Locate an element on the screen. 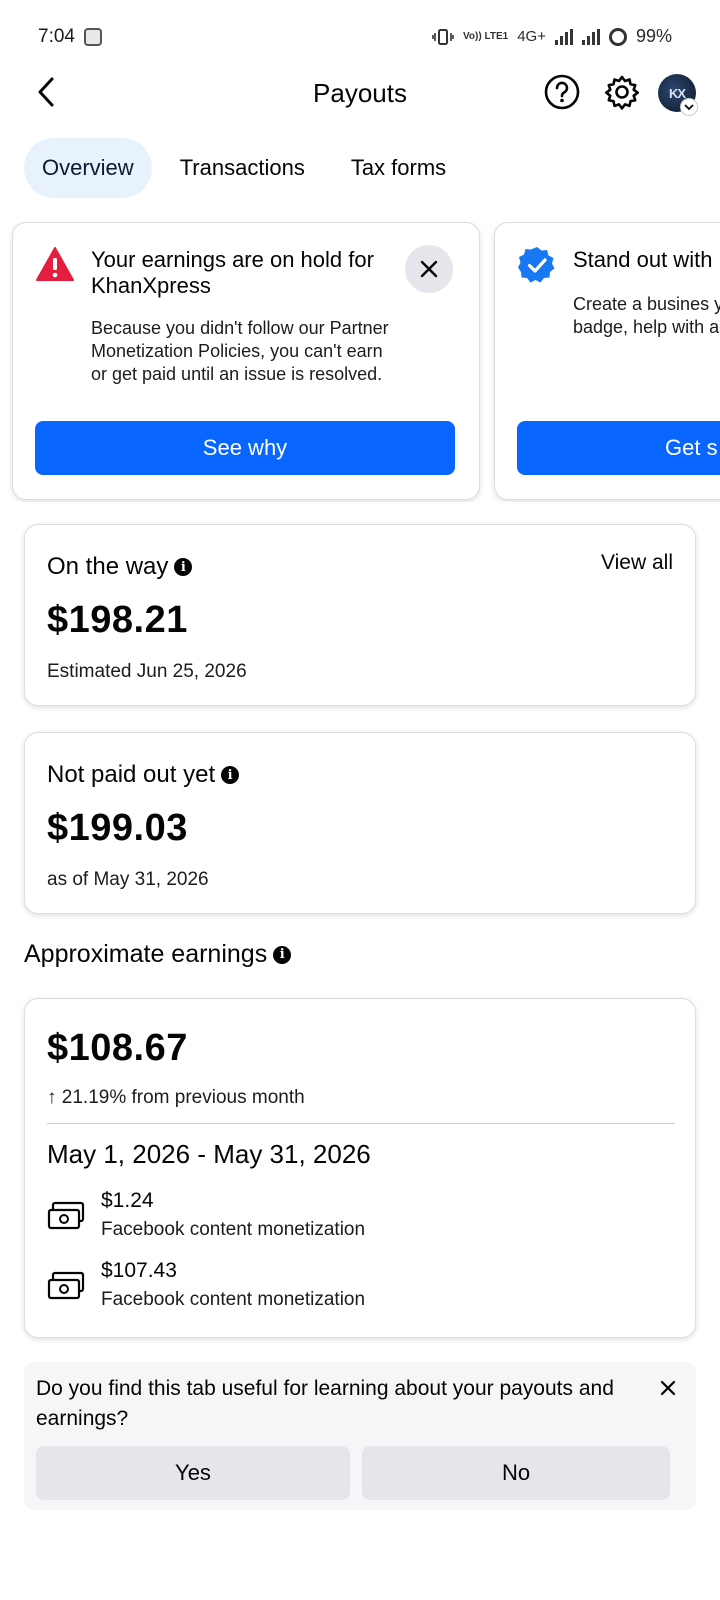  not-paid-heading: Not paid out yet i is located at coordinates (143, 775).